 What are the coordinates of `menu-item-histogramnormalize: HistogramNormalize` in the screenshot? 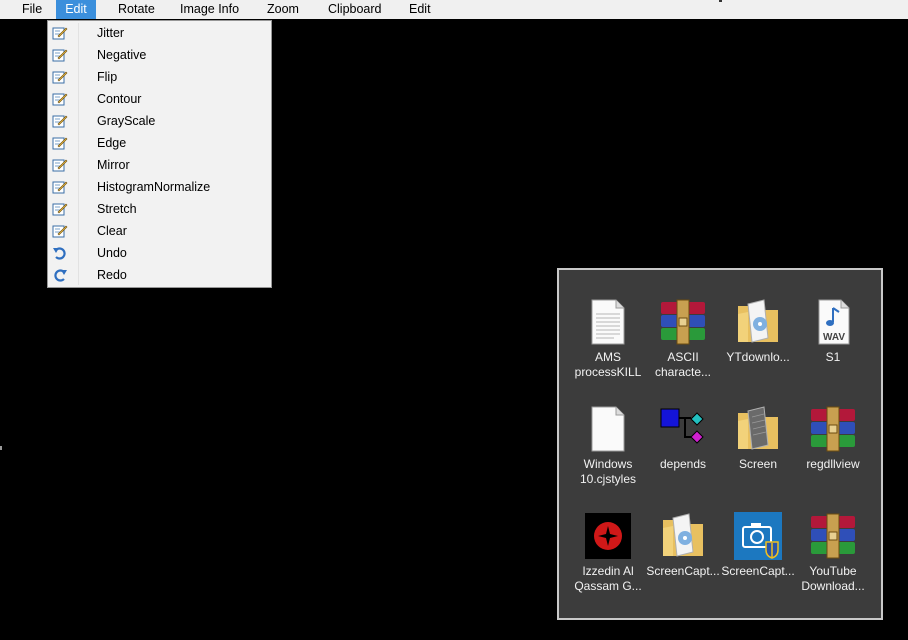 It's located at (159, 187).